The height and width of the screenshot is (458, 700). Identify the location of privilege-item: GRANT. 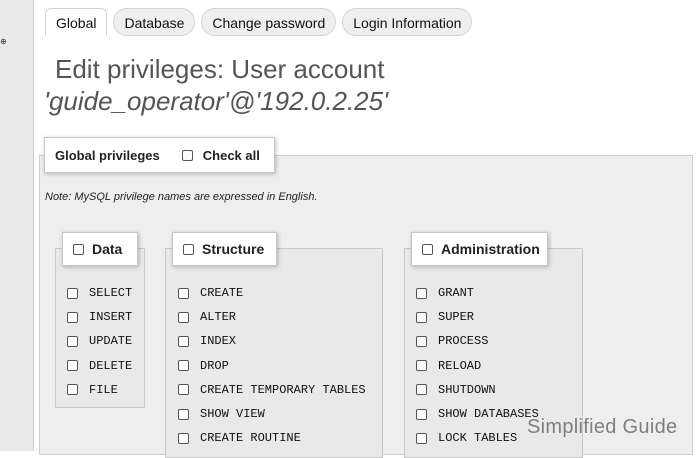
(477, 293).